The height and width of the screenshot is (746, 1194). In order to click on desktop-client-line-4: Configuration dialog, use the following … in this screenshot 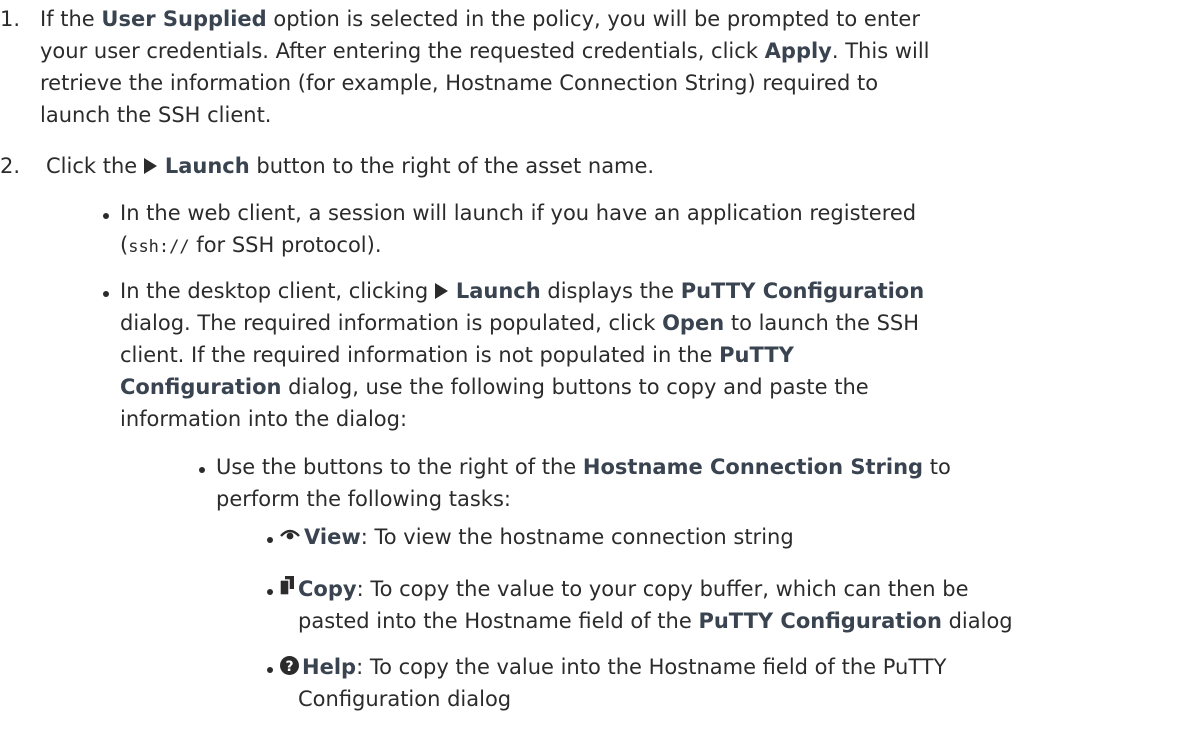, I will do `click(494, 387)`.